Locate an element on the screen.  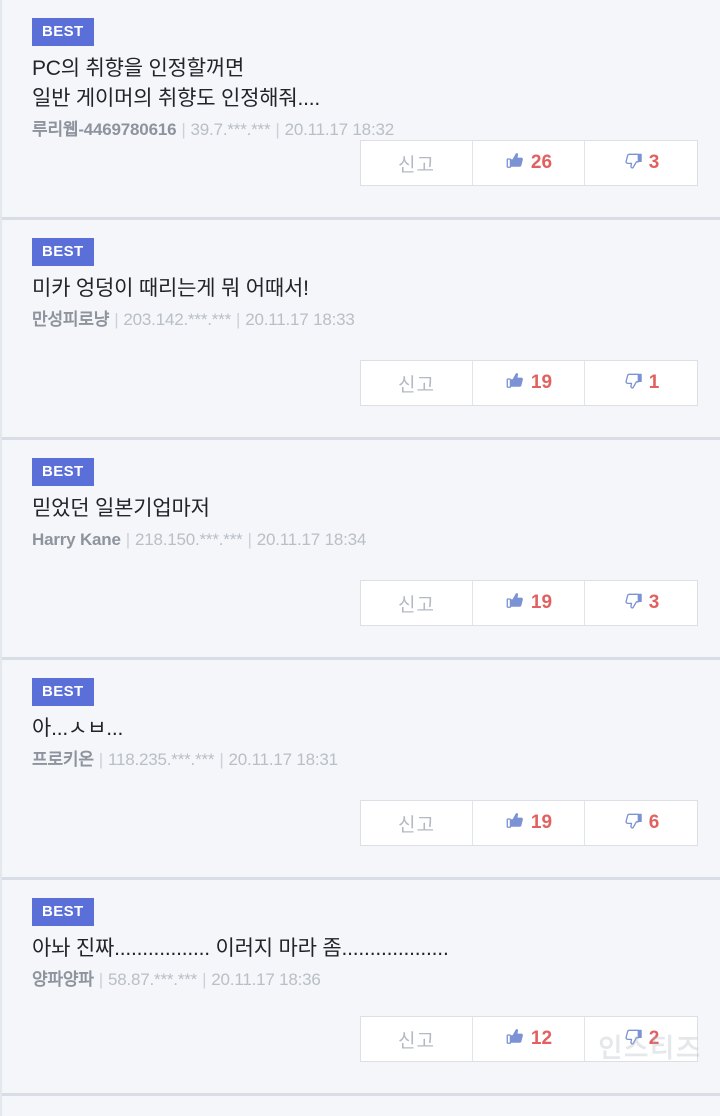
comment-action-bar: 신고 19 1 is located at coordinates (529, 383).